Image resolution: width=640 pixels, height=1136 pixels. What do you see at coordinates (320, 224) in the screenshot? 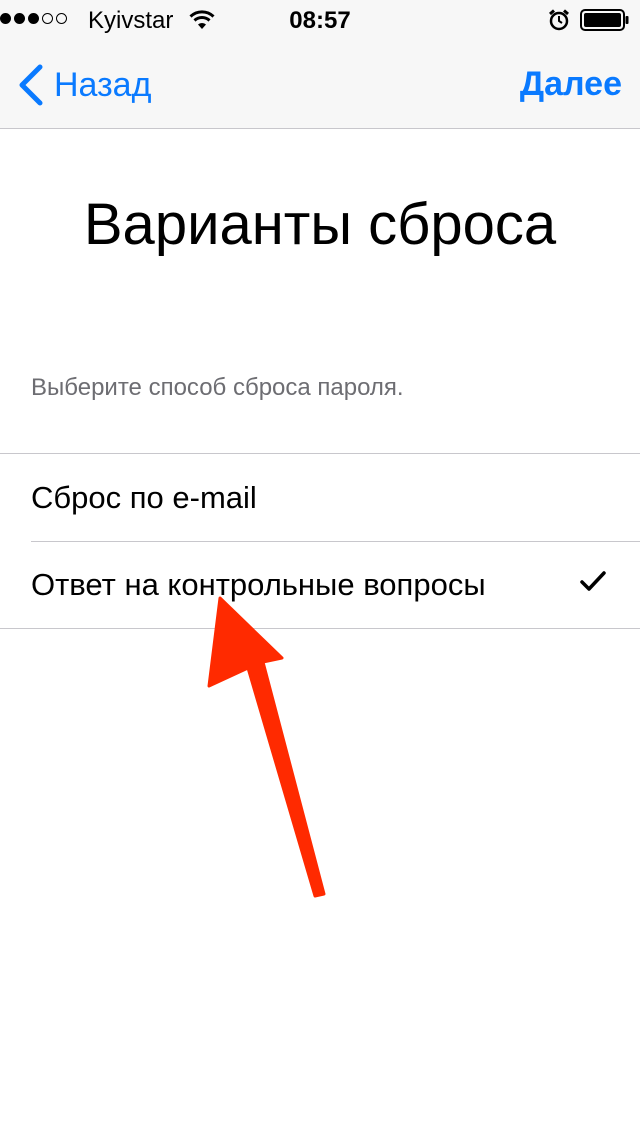
I see `page-title: Варианты сброса` at bounding box center [320, 224].